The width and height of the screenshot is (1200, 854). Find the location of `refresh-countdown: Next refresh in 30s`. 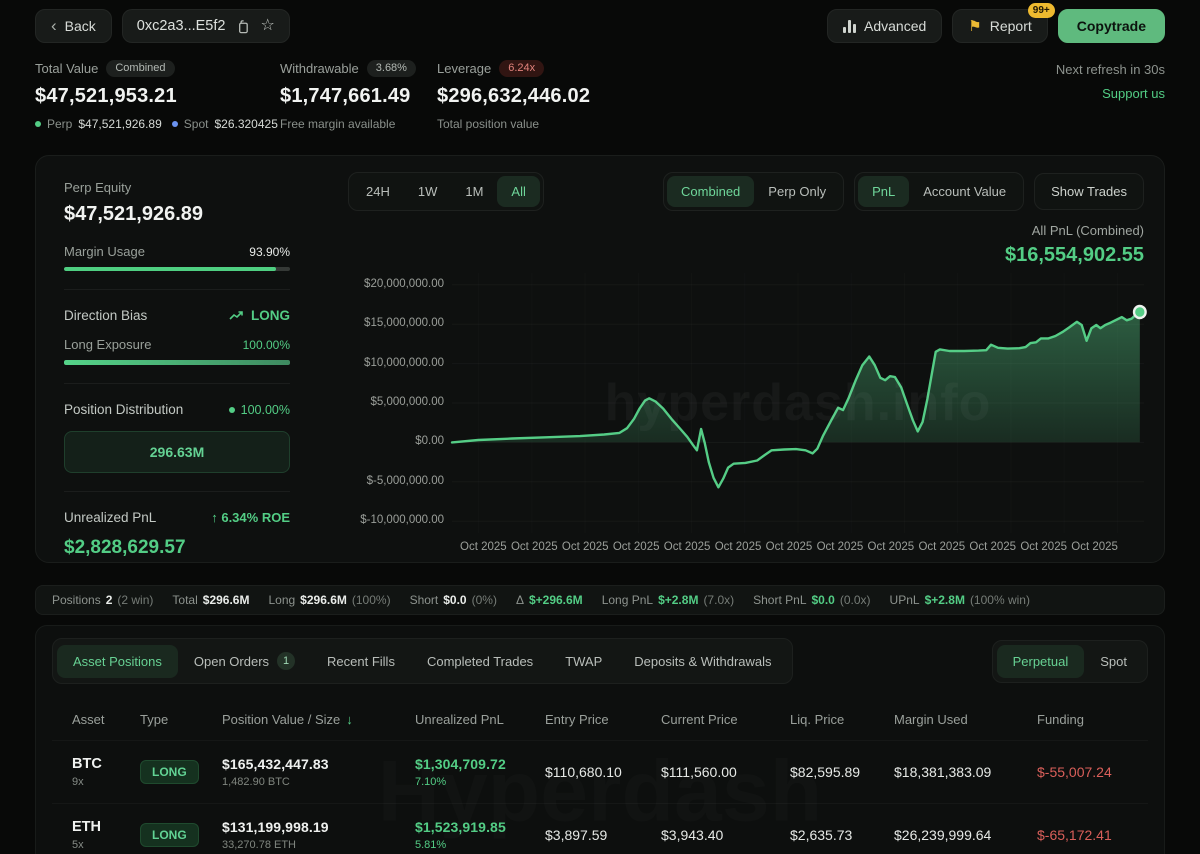

refresh-countdown: Next refresh in 30s is located at coordinates (1110, 69).